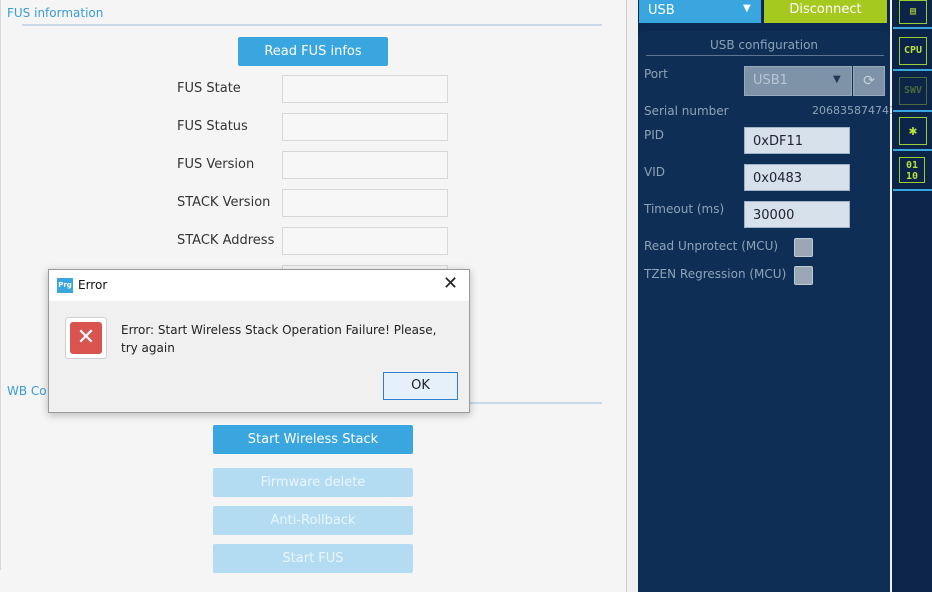  Describe the element at coordinates (313, 520) in the screenshot. I see `anti-rollback-button: Anti-Rollback` at that location.